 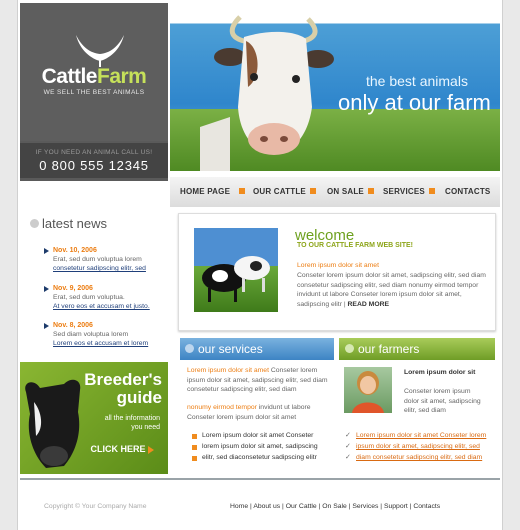 What do you see at coordinates (100, 343) in the screenshot?
I see `news-link: Lorem eos et accusam et lorem` at bounding box center [100, 343].